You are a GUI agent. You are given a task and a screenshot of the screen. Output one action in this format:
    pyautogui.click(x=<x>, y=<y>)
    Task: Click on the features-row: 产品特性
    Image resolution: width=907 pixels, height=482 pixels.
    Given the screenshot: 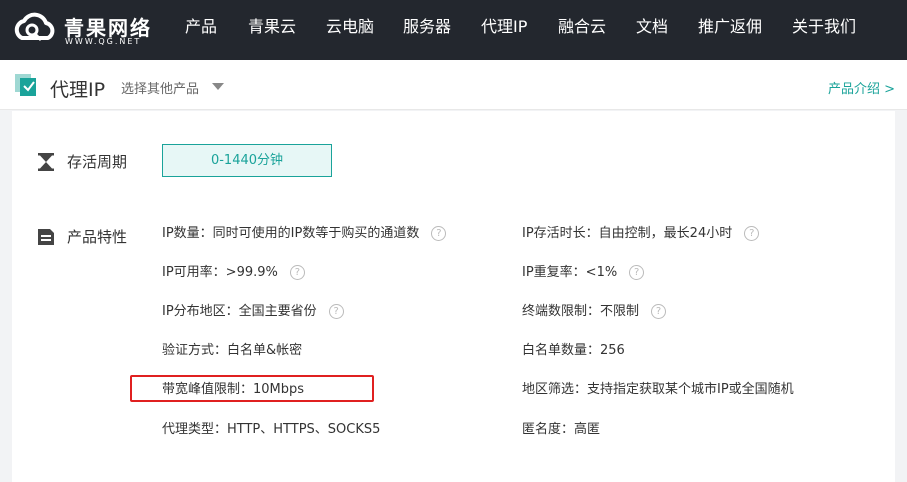 What is the action you would take?
    pyautogui.click(x=81, y=236)
    